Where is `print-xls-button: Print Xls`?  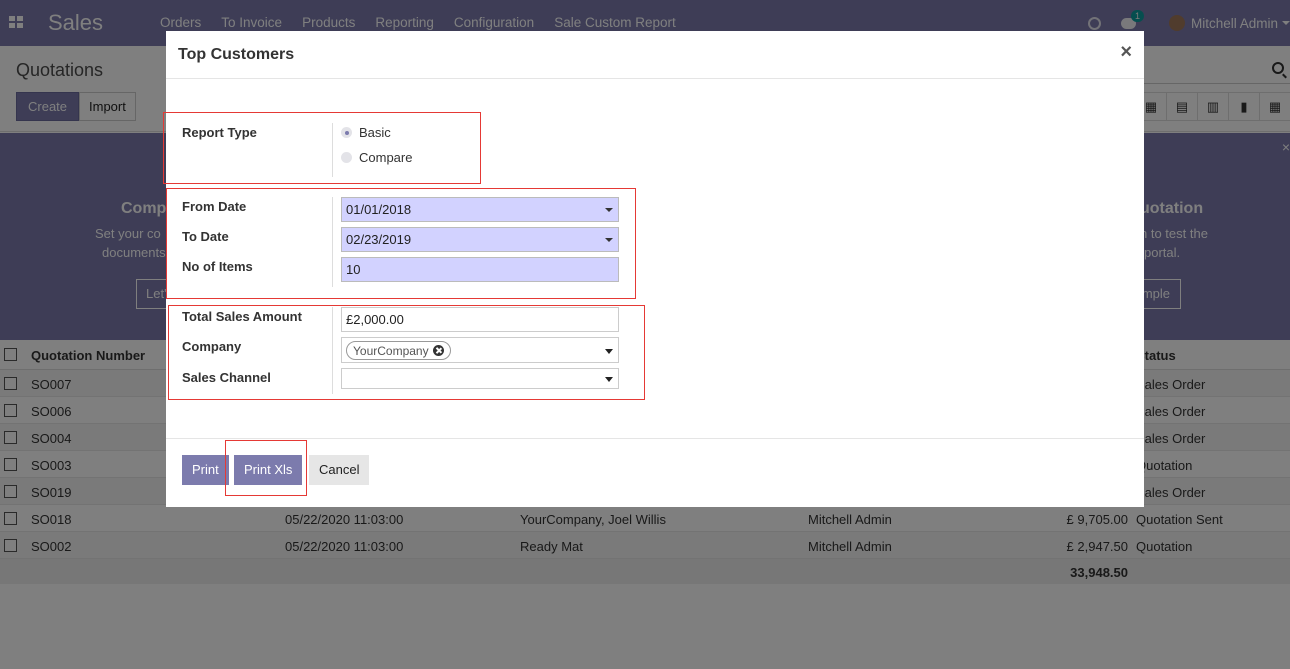 print-xls-button: Print Xls is located at coordinates (268, 470).